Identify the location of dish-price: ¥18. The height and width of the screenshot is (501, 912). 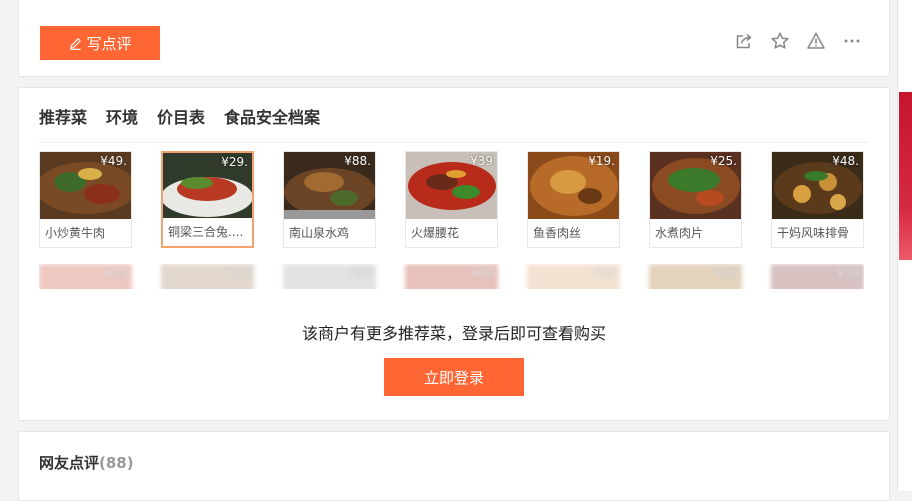
(848, 273).